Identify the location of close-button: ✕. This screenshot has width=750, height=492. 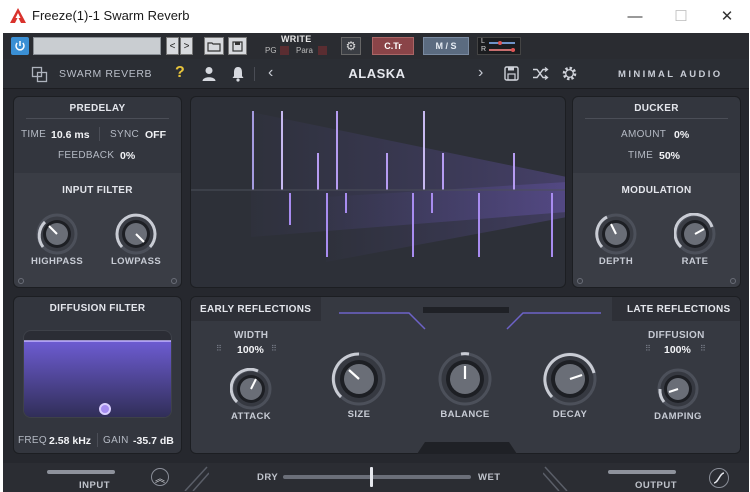
(727, 16).